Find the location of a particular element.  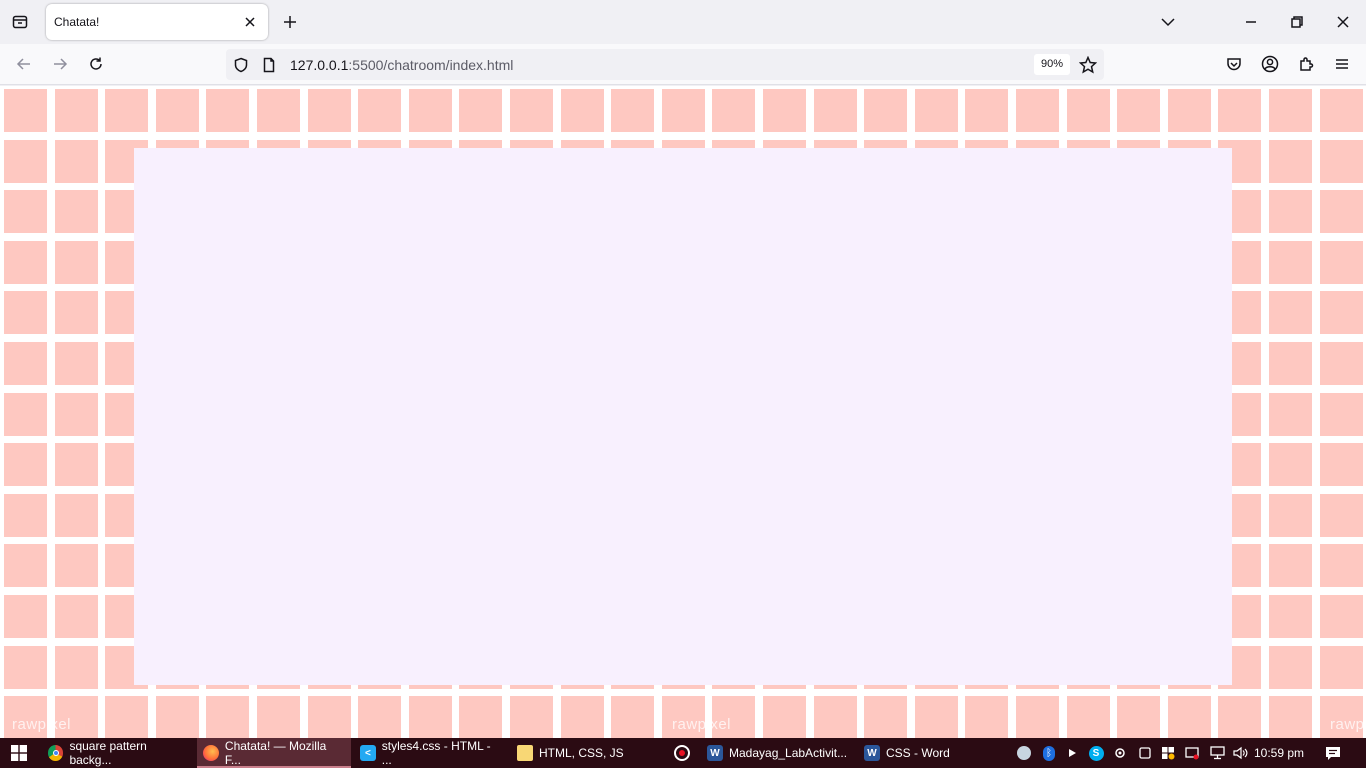

app-menu-button is located at coordinates (1342, 64).